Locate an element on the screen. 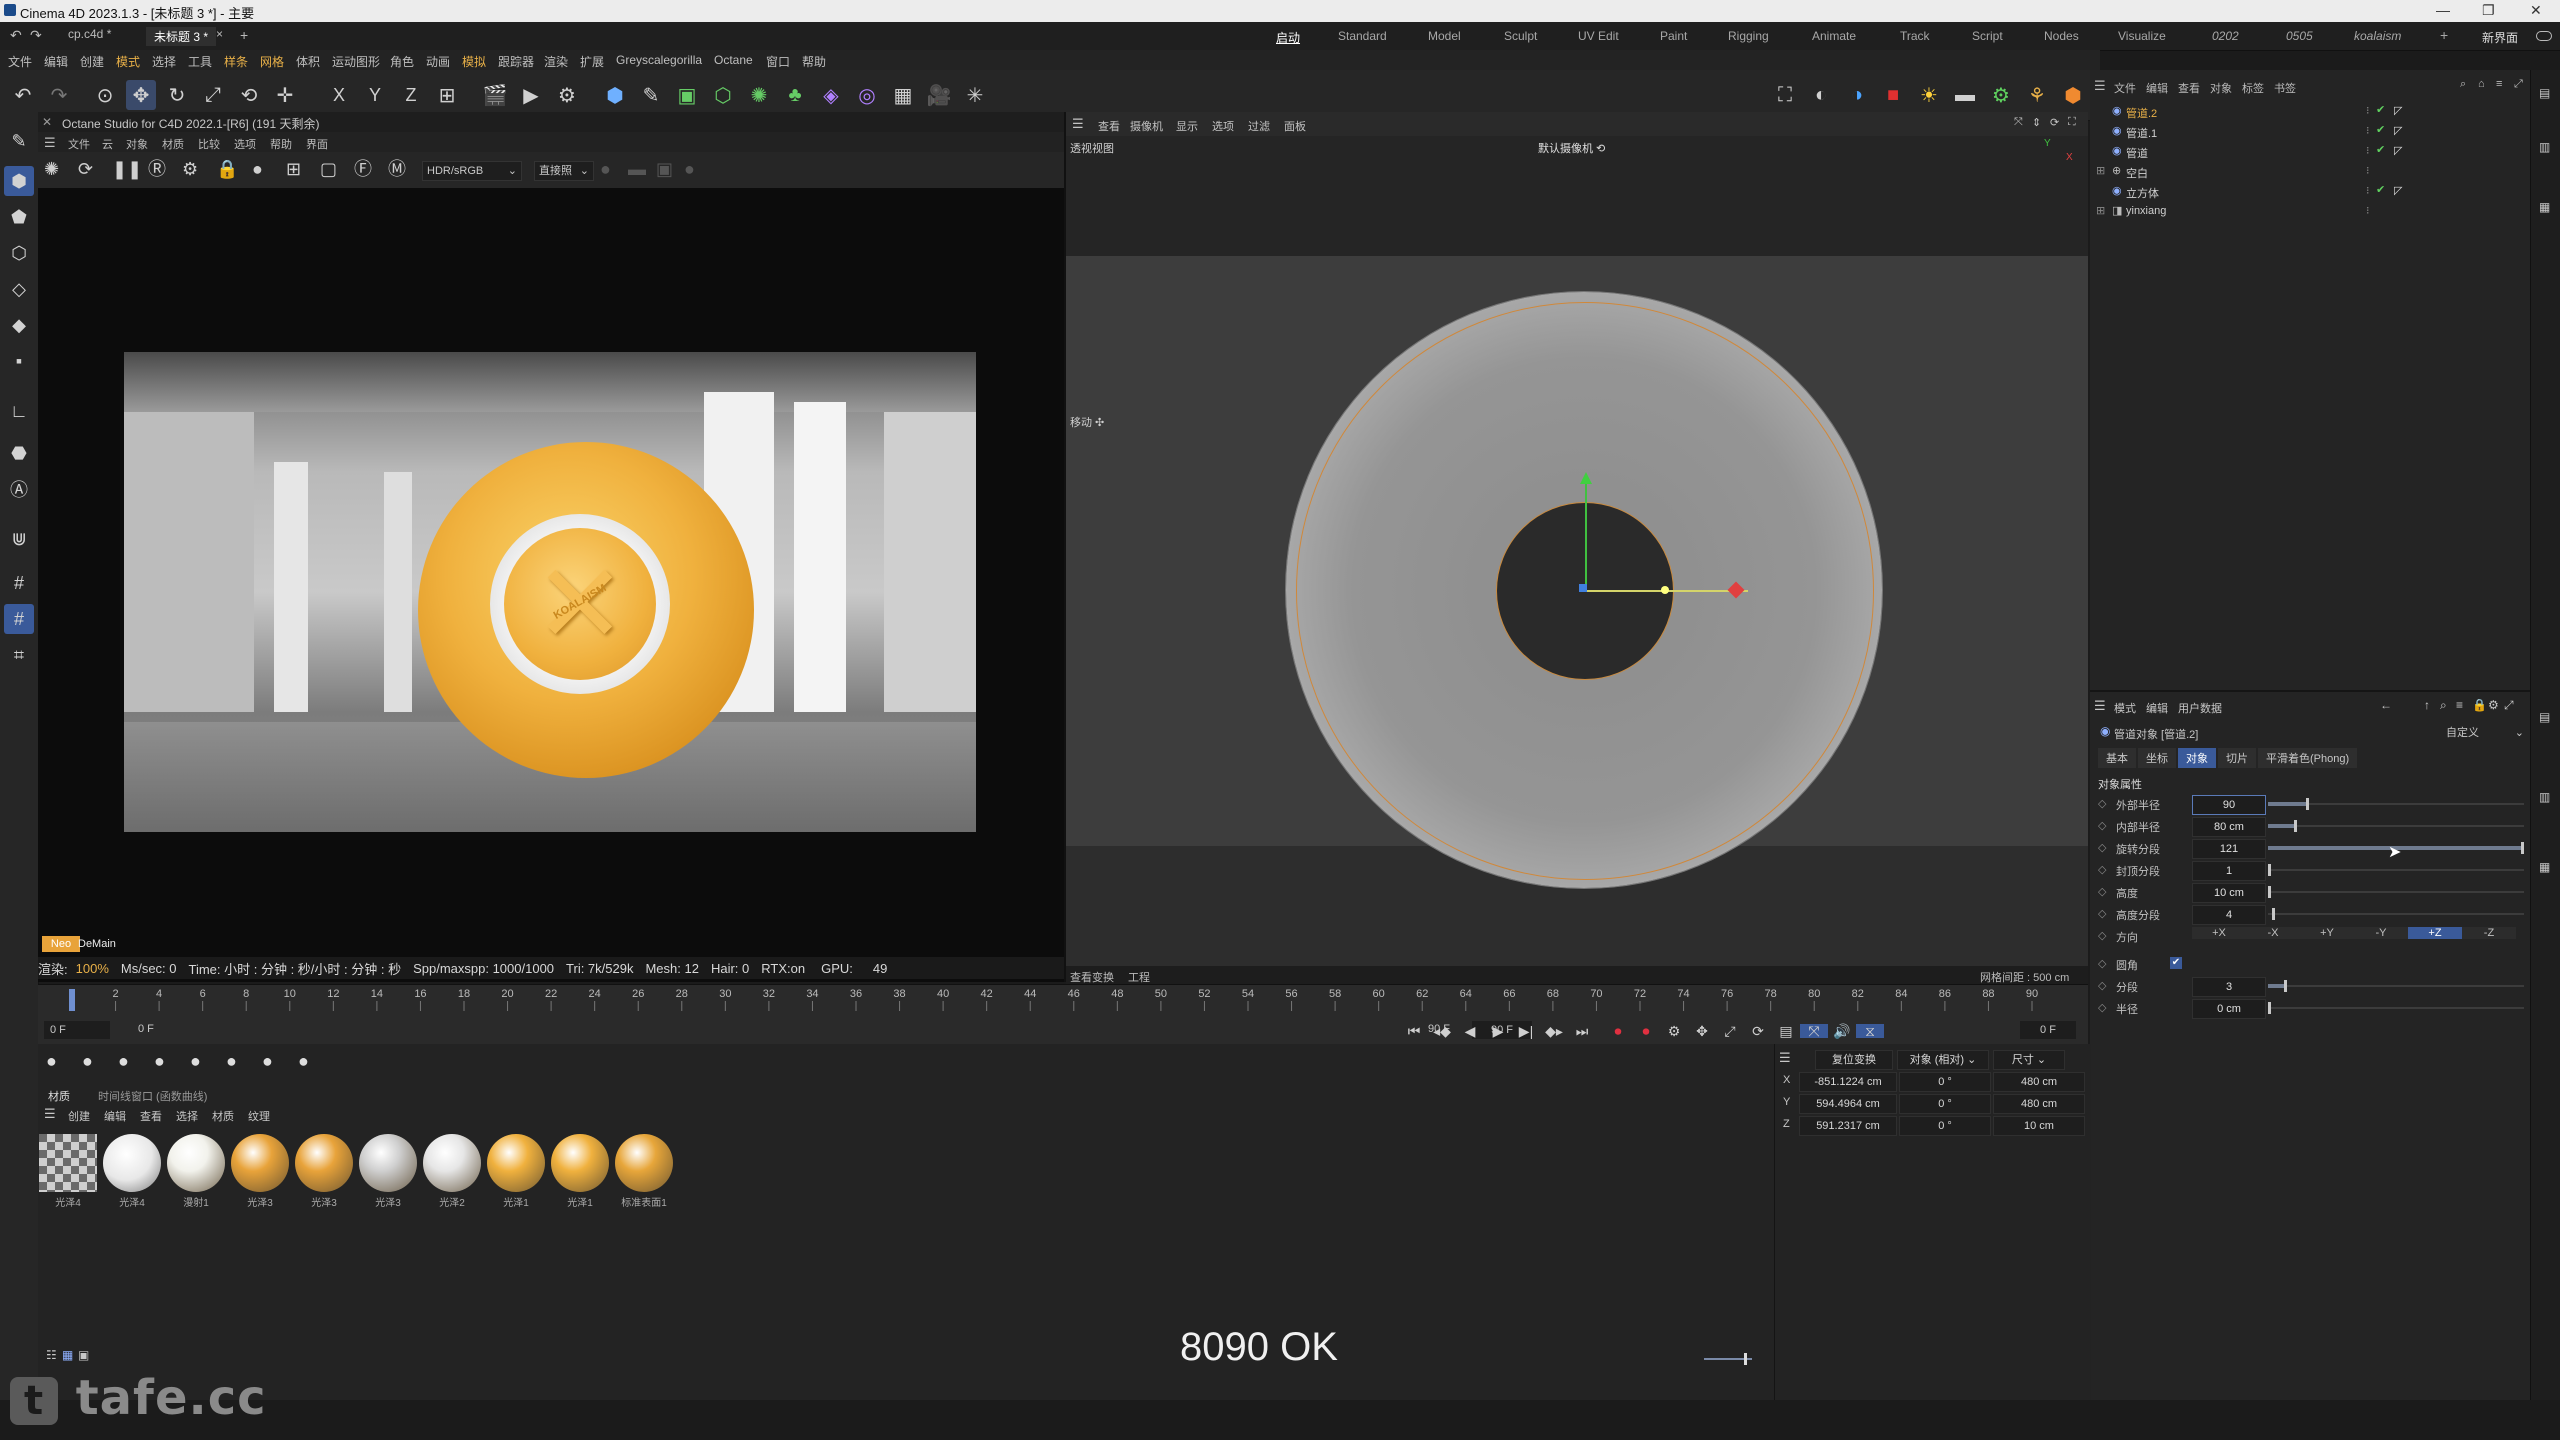 The image size is (2560, 1440). mat-menu-select: 选择 is located at coordinates (187, 1116).